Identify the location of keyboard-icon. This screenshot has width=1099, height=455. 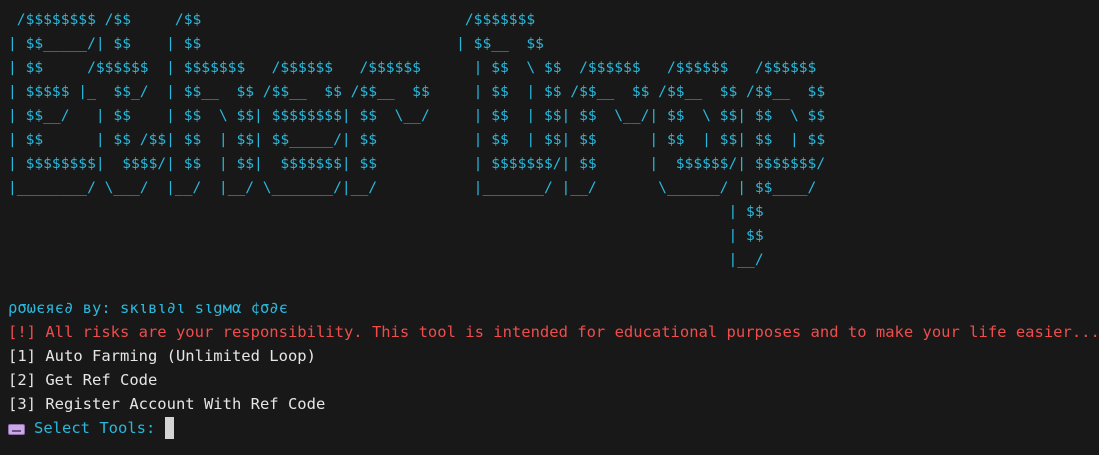
(16, 429).